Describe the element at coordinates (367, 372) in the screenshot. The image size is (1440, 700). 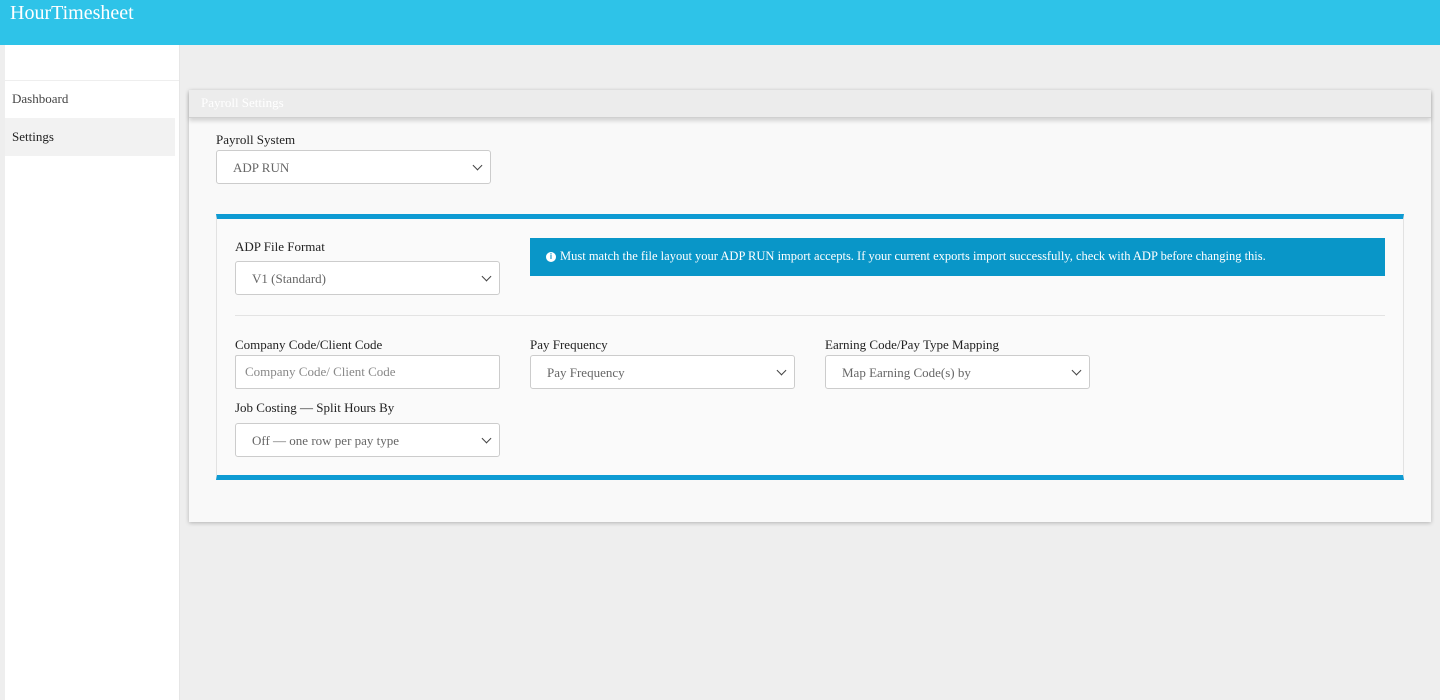
I see `company-code-input` at that location.